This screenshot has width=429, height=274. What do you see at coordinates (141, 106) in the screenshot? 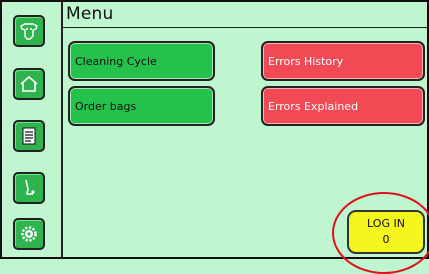
I see `order-bags-button: Order bags` at bounding box center [141, 106].